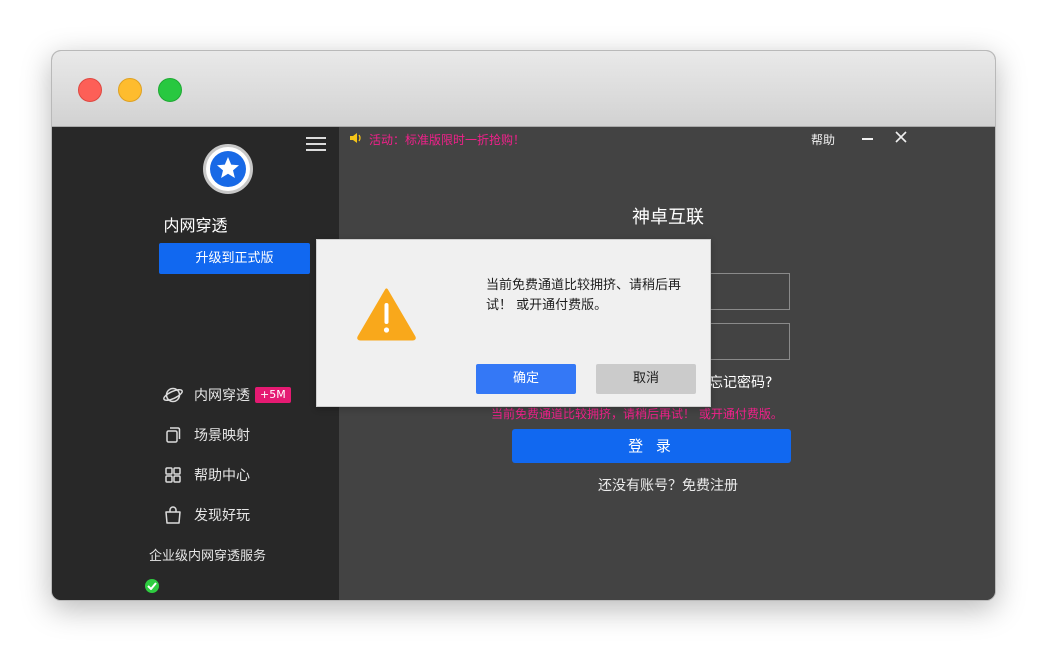 This screenshot has height=652, width=1047. What do you see at coordinates (526, 379) in the screenshot?
I see `confirm-button: 确定` at bounding box center [526, 379].